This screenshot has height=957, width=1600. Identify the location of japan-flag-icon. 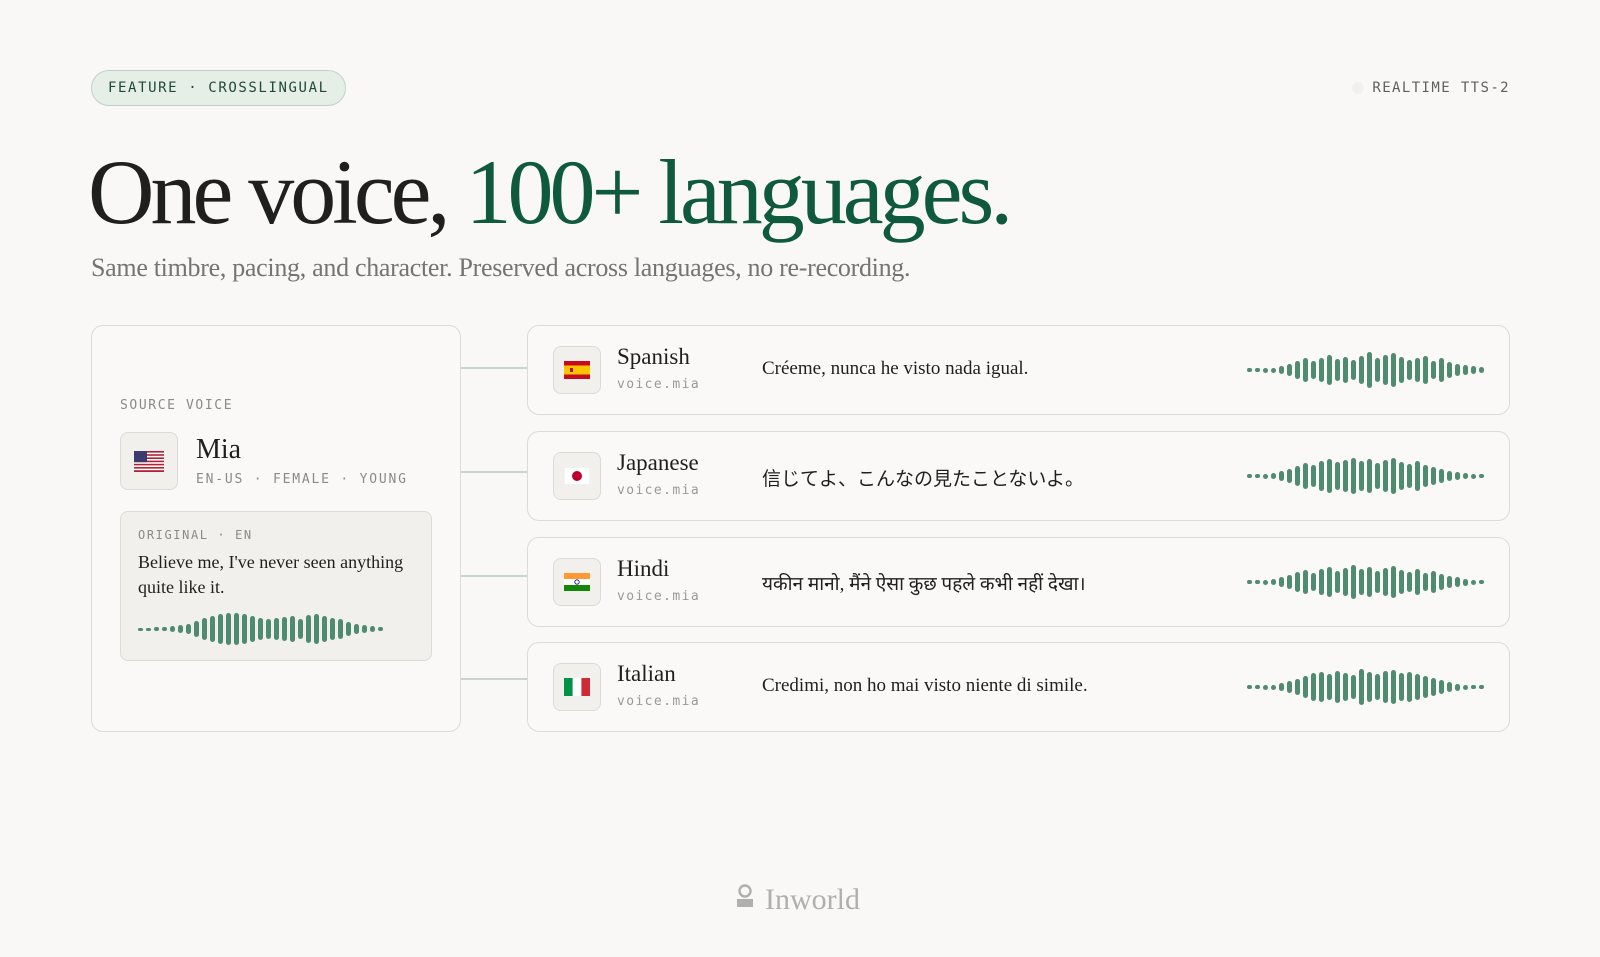
(577, 476).